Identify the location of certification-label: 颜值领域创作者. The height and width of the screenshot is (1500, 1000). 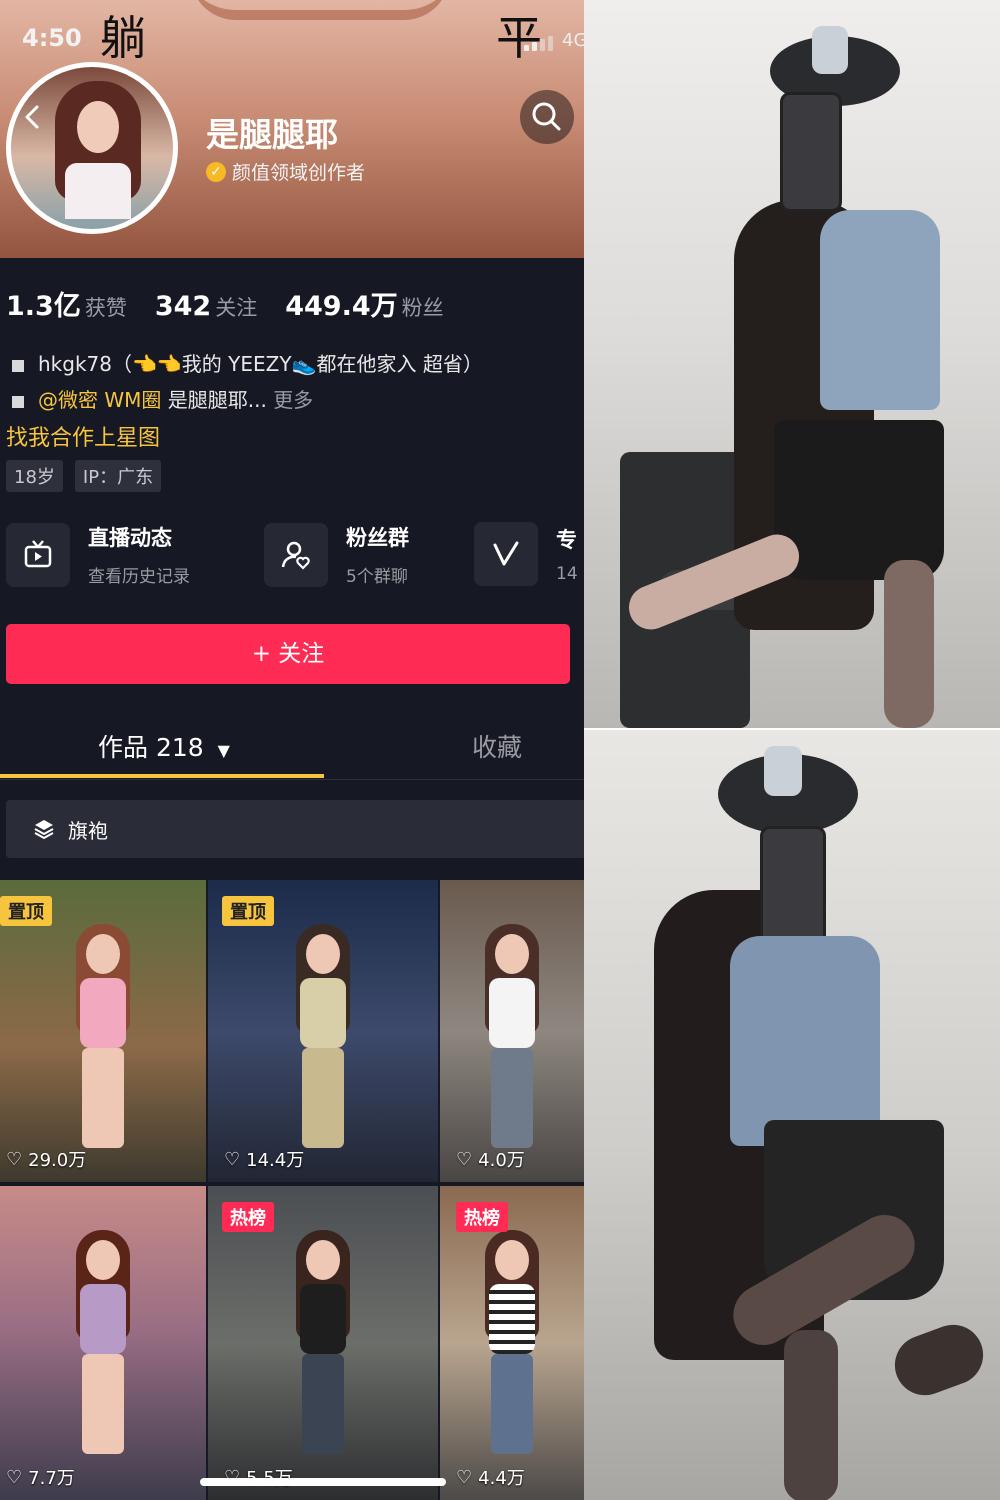
(299, 173).